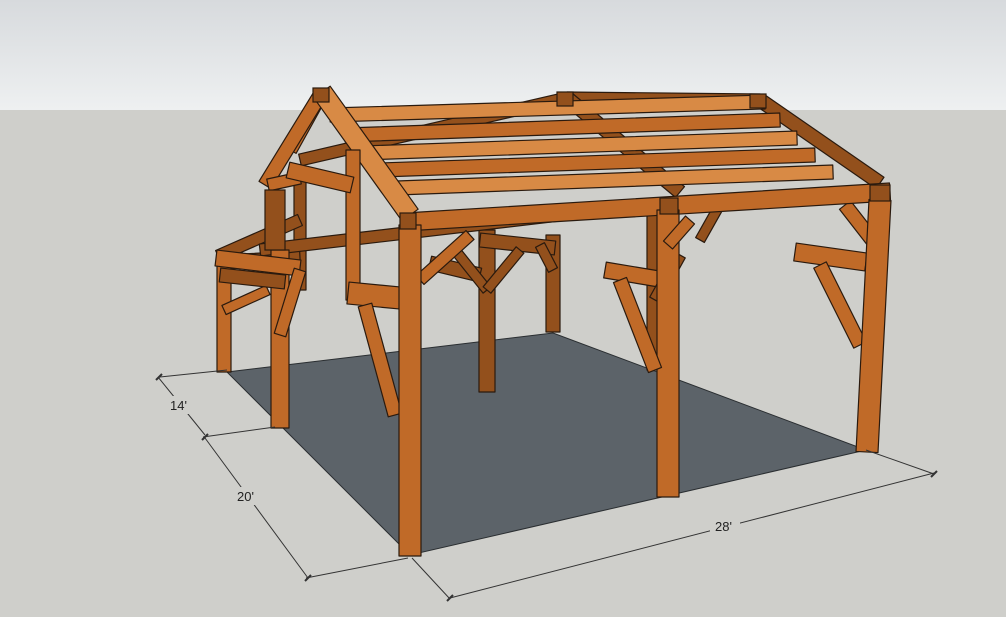 This screenshot has width=1006, height=617. Describe the element at coordinates (245, 496) in the screenshot. I see `dimension-label-20: 20'` at that location.